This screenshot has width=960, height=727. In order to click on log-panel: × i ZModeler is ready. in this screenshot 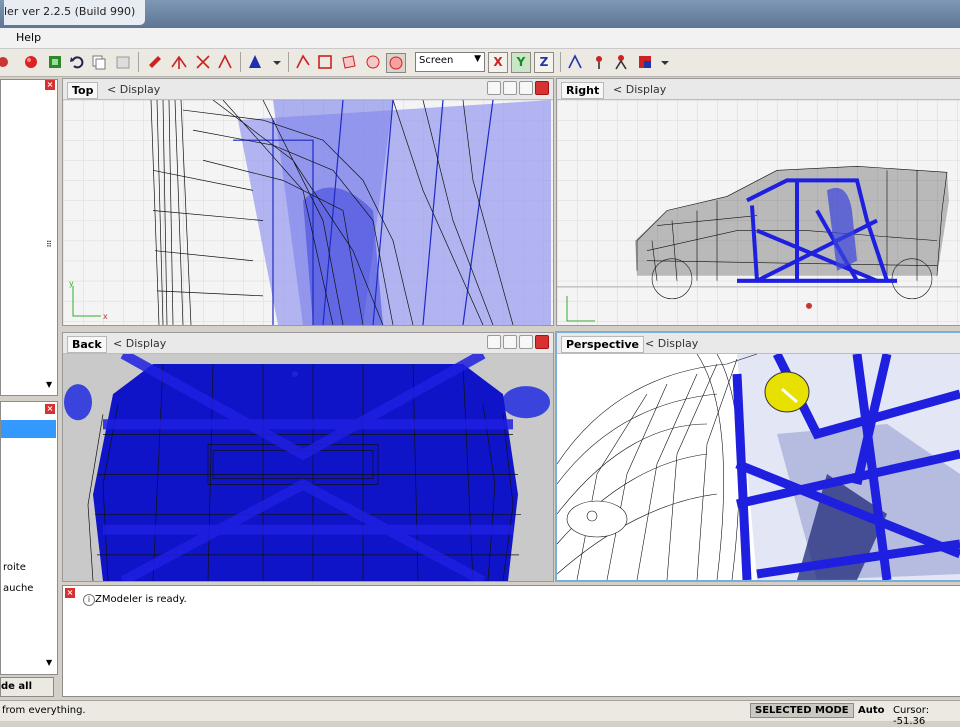, I will do `click(511, 641)`.